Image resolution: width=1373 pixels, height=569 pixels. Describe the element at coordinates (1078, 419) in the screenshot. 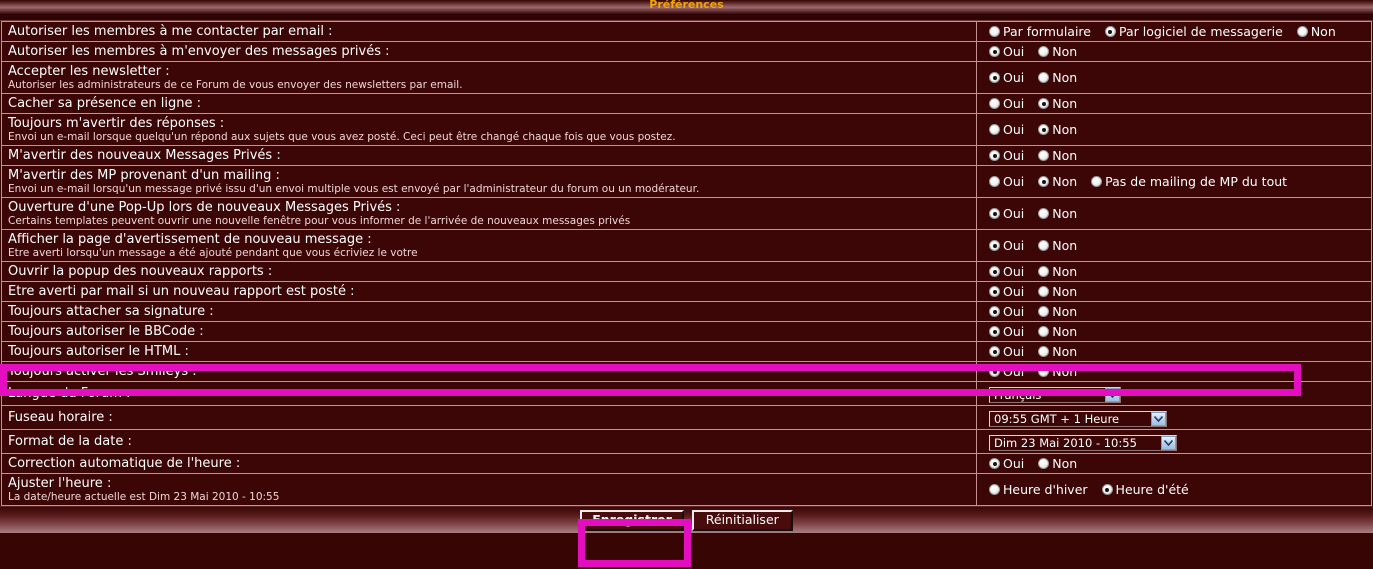

I see `select-dropdown: 09:55 GMT + 1 Heure` at that location.